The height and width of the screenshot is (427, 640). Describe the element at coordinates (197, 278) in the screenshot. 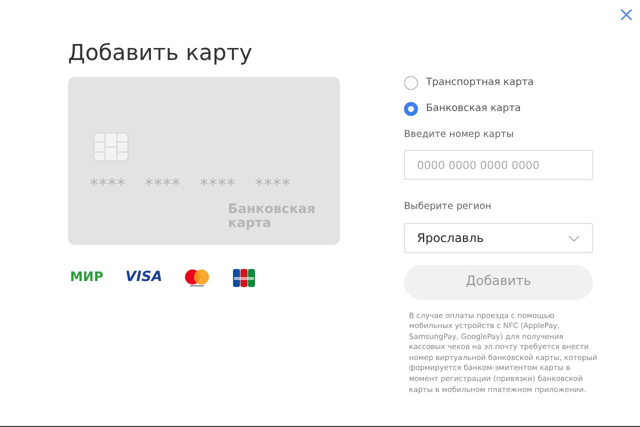

I see `mastercard-icon` at that location.